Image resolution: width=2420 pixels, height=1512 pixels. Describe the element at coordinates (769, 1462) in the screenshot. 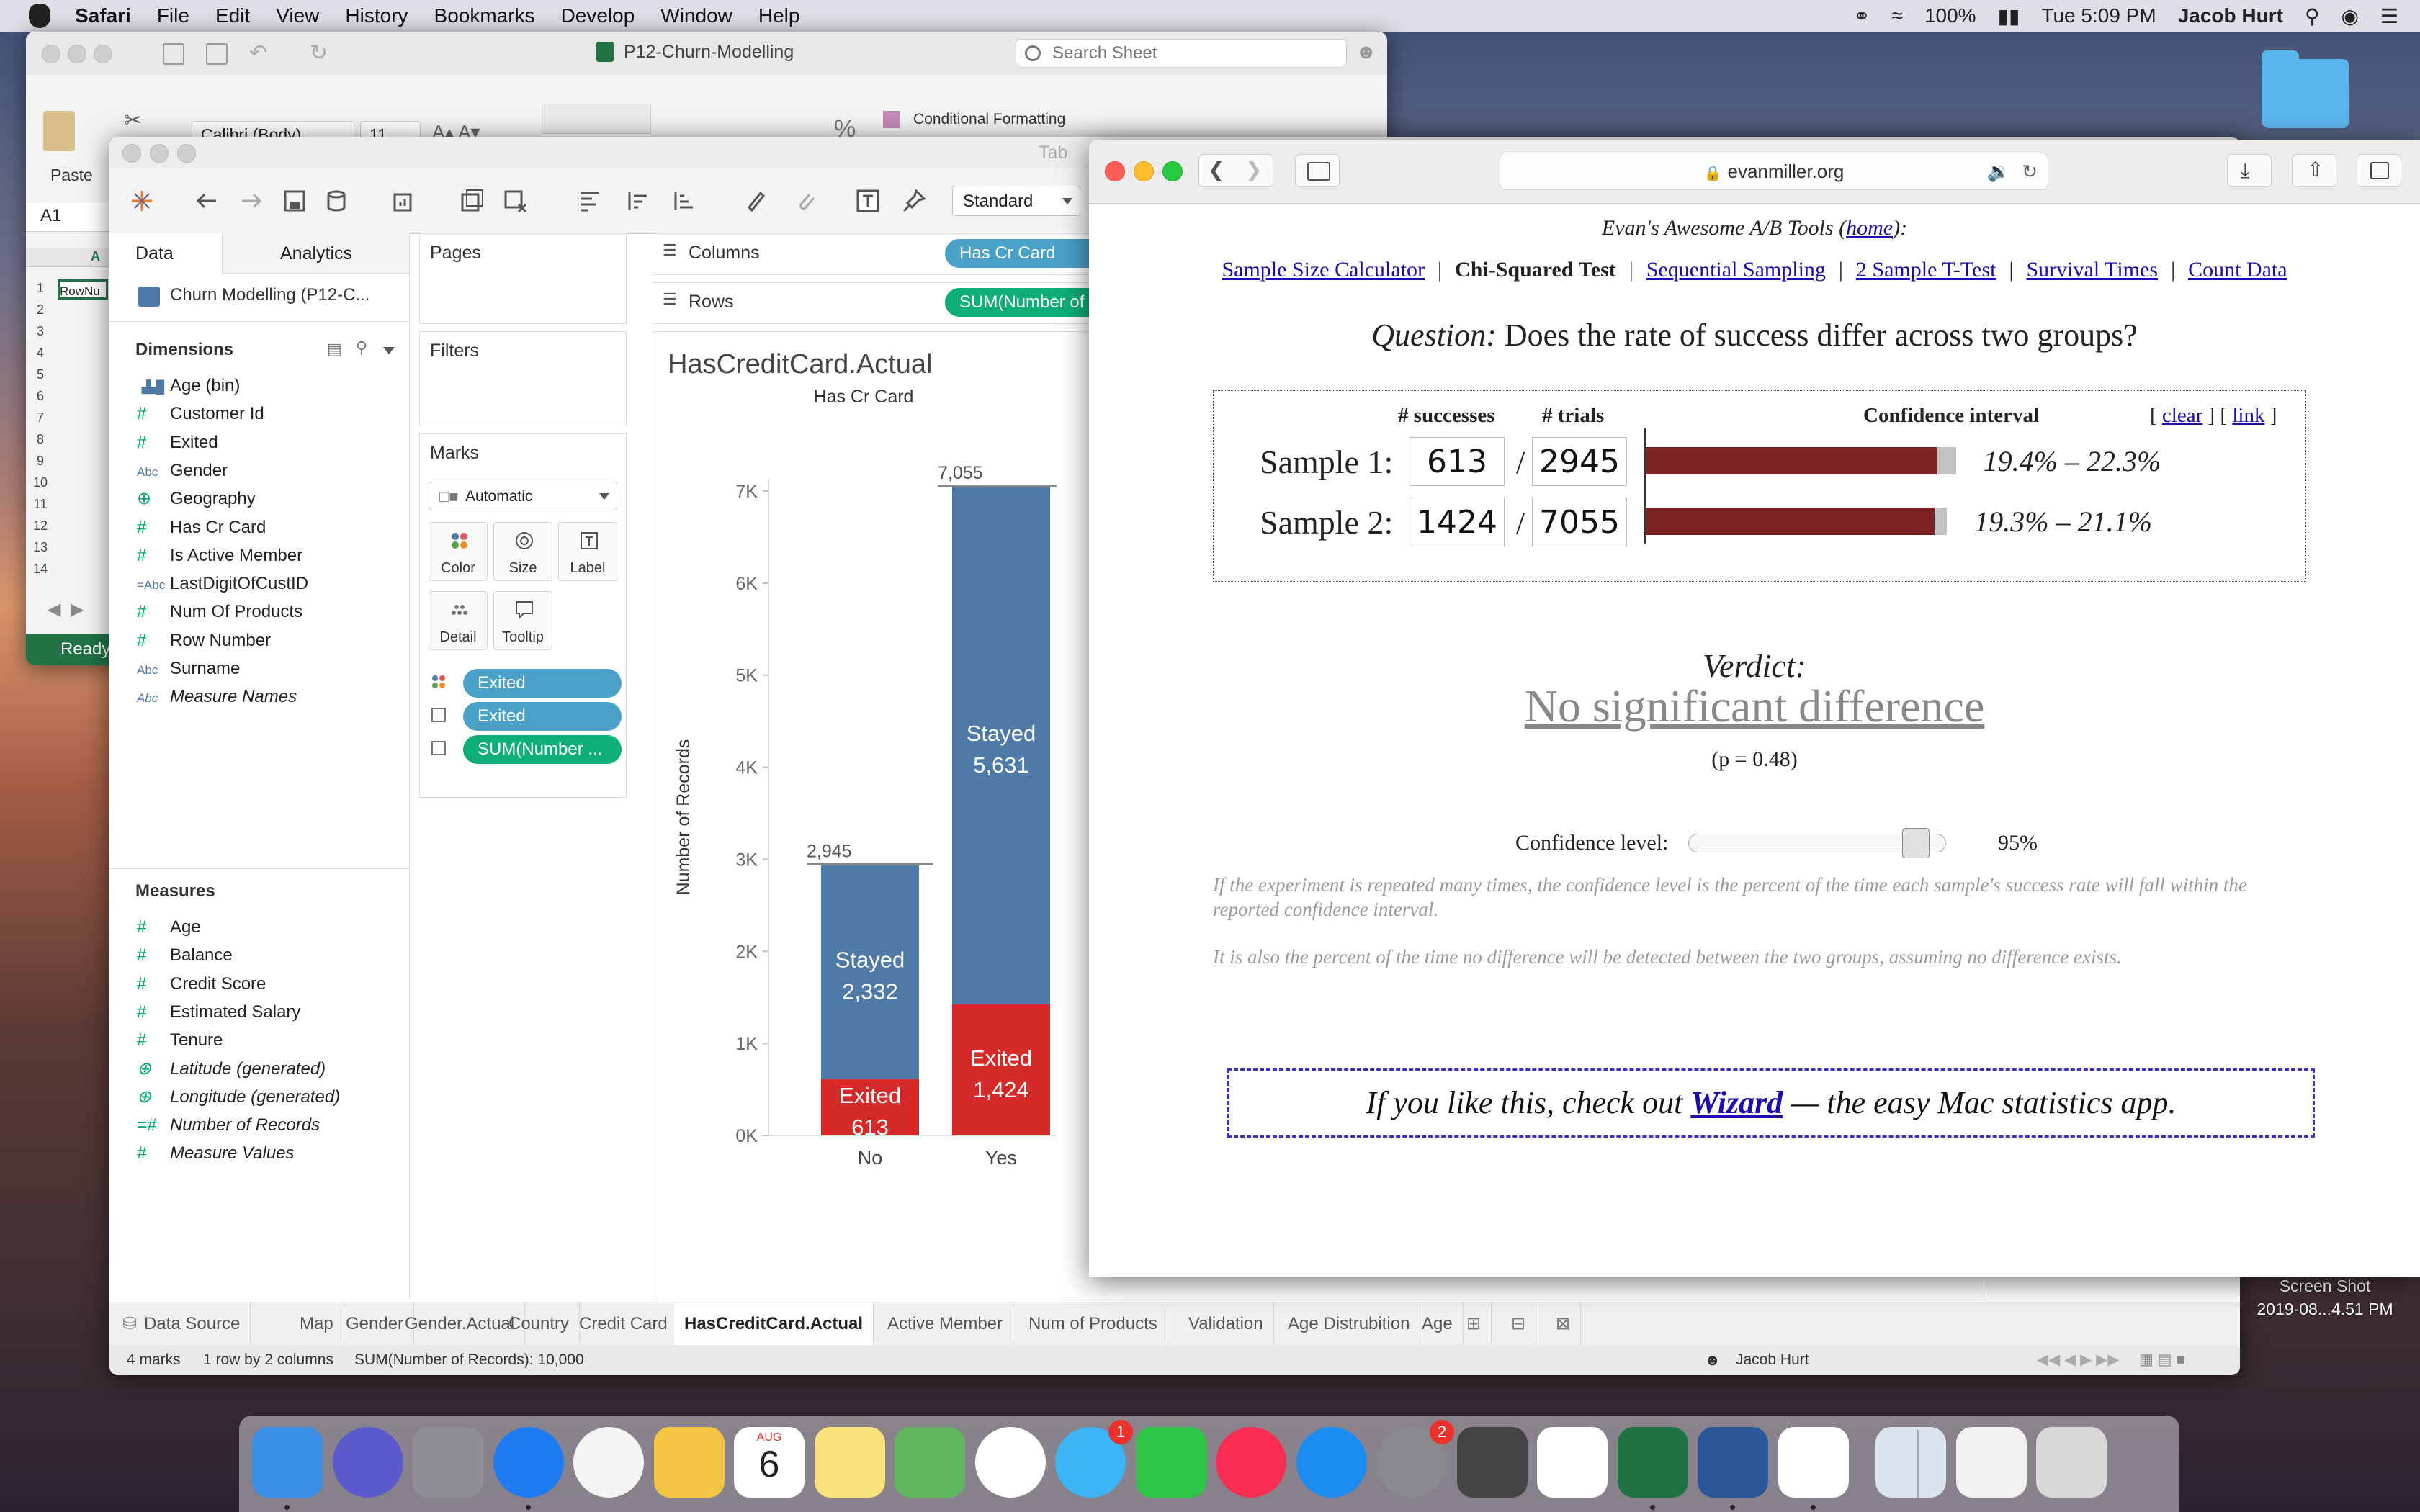

I see `calendar-dock-icon: AUG 6` at that location.